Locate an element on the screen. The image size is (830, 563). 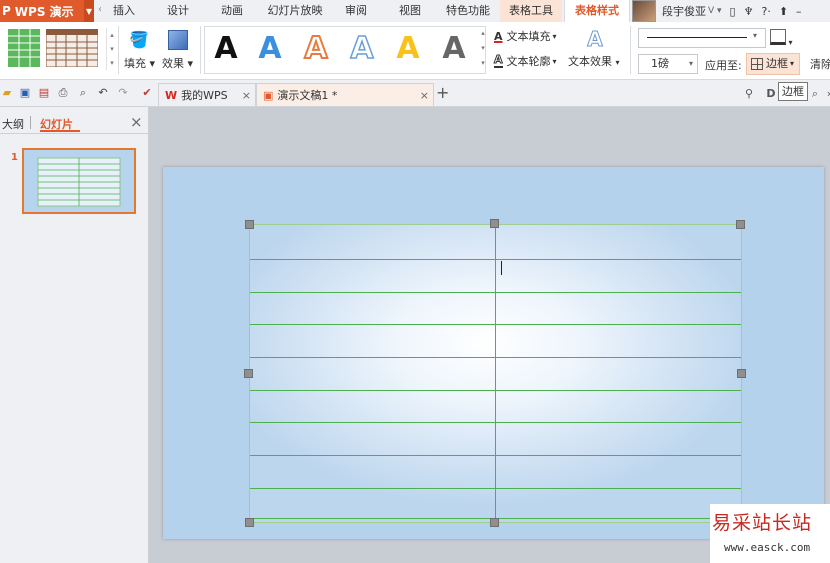
text-cursor is located at coordinates (501, 268).